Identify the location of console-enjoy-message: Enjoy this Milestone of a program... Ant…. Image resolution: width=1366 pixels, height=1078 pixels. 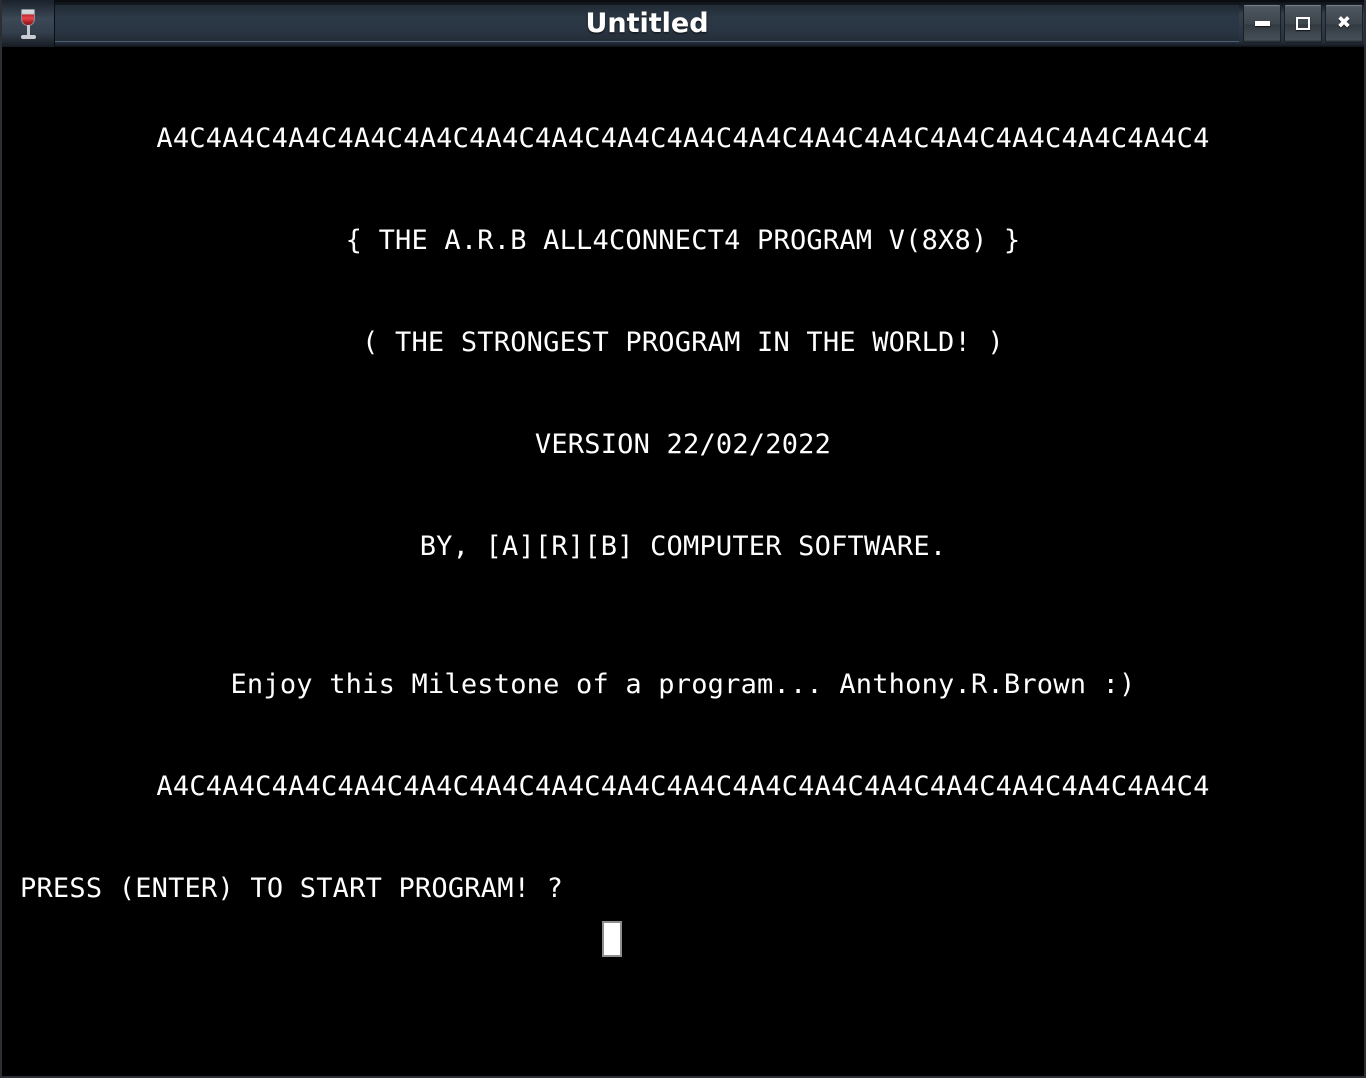
(683, 684).